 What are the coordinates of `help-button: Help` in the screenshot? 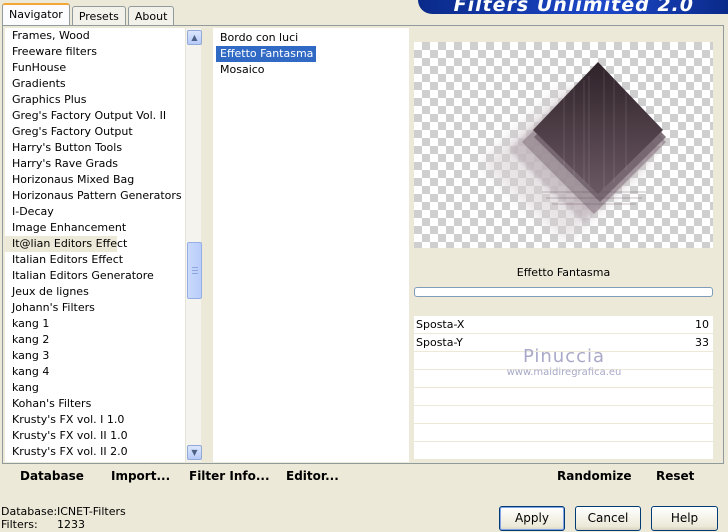 It's located at (684, 518).